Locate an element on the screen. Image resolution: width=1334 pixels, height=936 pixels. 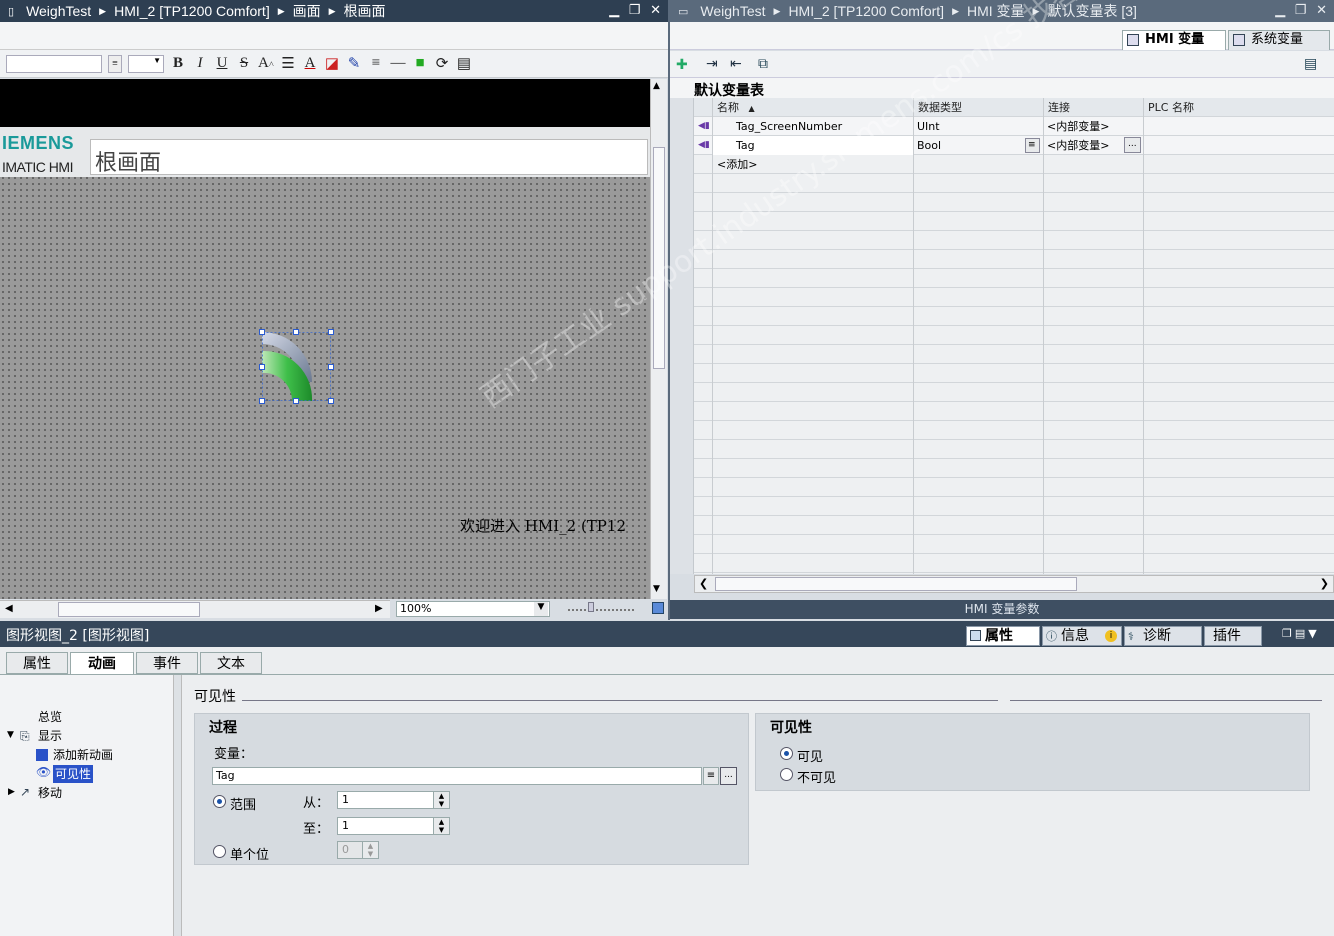
tab-properties: 属性 is located at coordinates (37, 663).